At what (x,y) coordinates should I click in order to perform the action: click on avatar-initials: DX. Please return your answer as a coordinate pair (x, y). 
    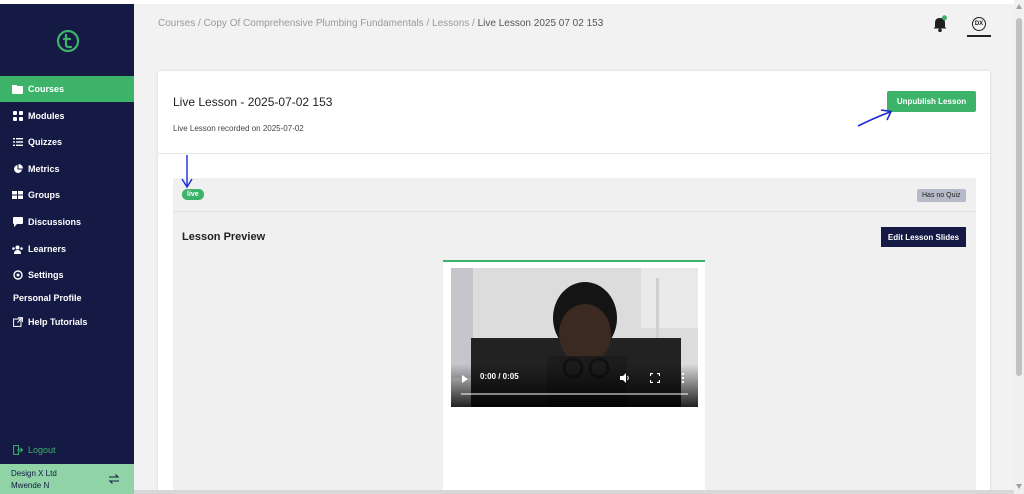
    Looking at the image, I should click on (979, 24).